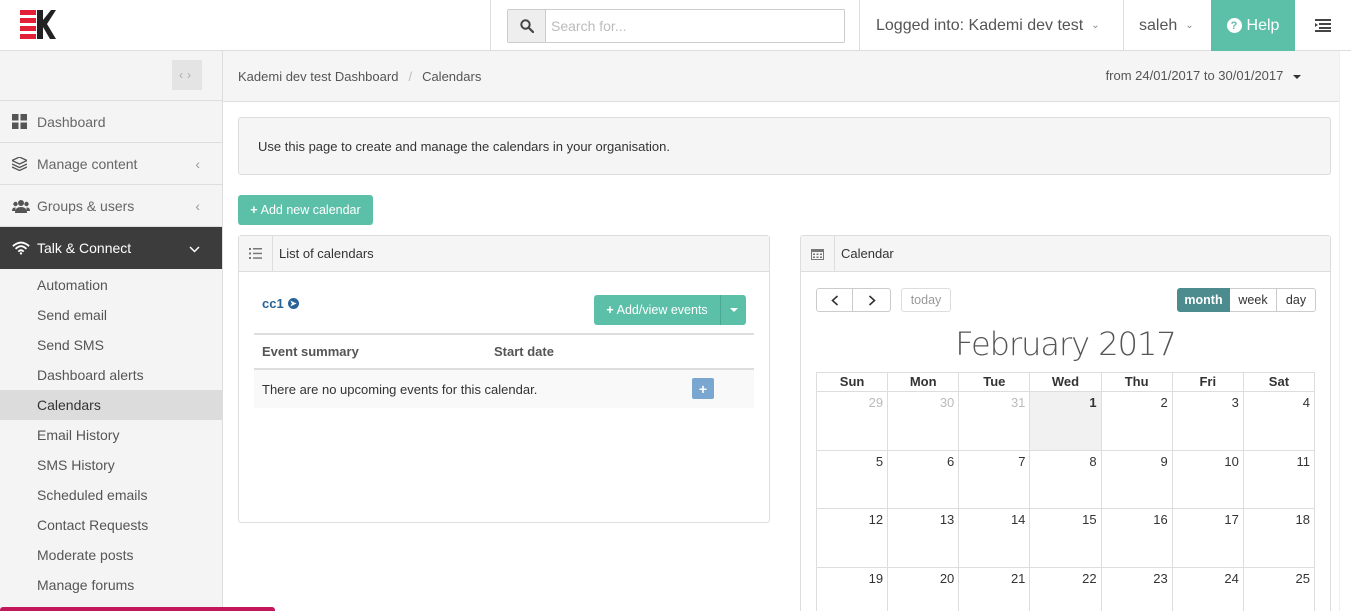  Describe the element at coordinates (86, 205) in the screenshot. I see `sidebar-item-label: Groups & users` at that location.